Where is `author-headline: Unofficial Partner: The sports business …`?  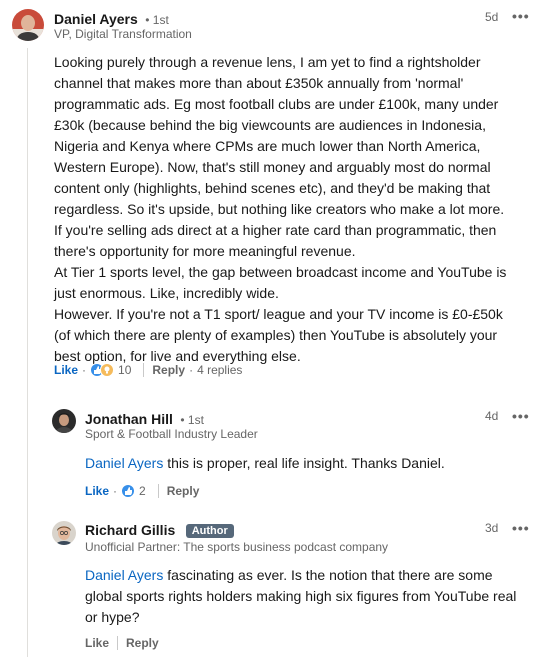
author-headline: Unofficial Partner: The sports business … is located at coordinates (237, 547).